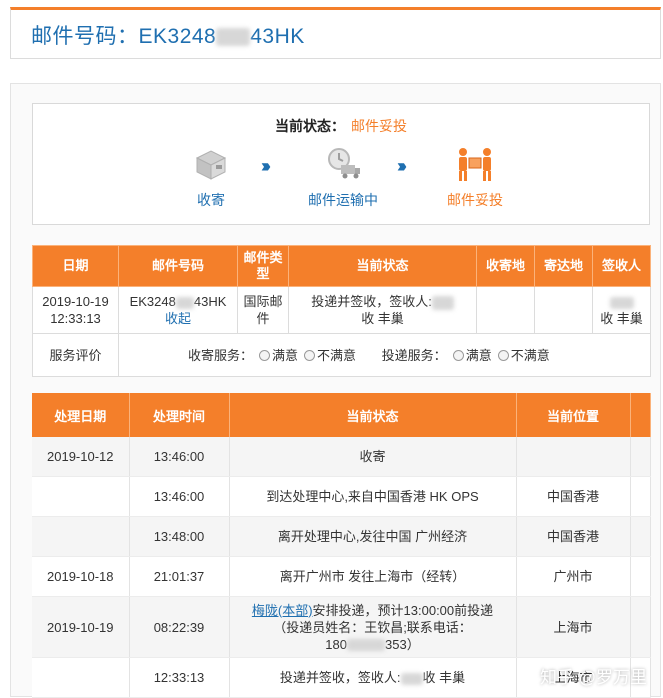 Image resolution: width=663 pixels, height=698 pixels. What do you see at coordinates (178, 310) in the screenshot?
I see `mail-number-cell: EK3248 43HK 收起` at bounding box center [178, 310].